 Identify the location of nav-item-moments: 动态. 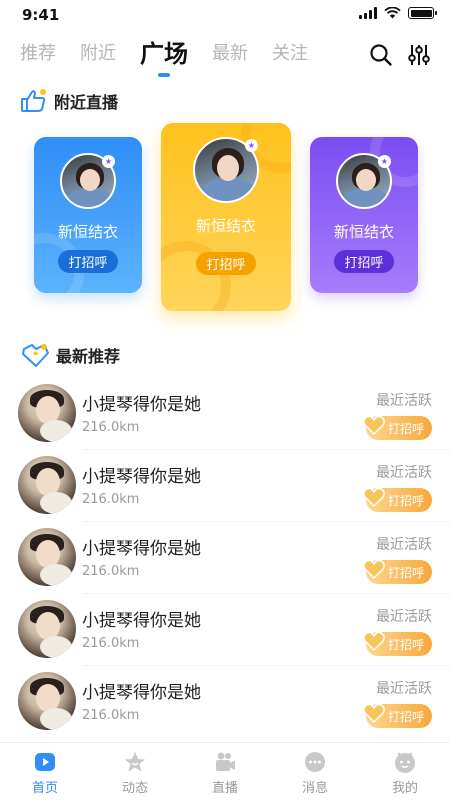
(135, 771).